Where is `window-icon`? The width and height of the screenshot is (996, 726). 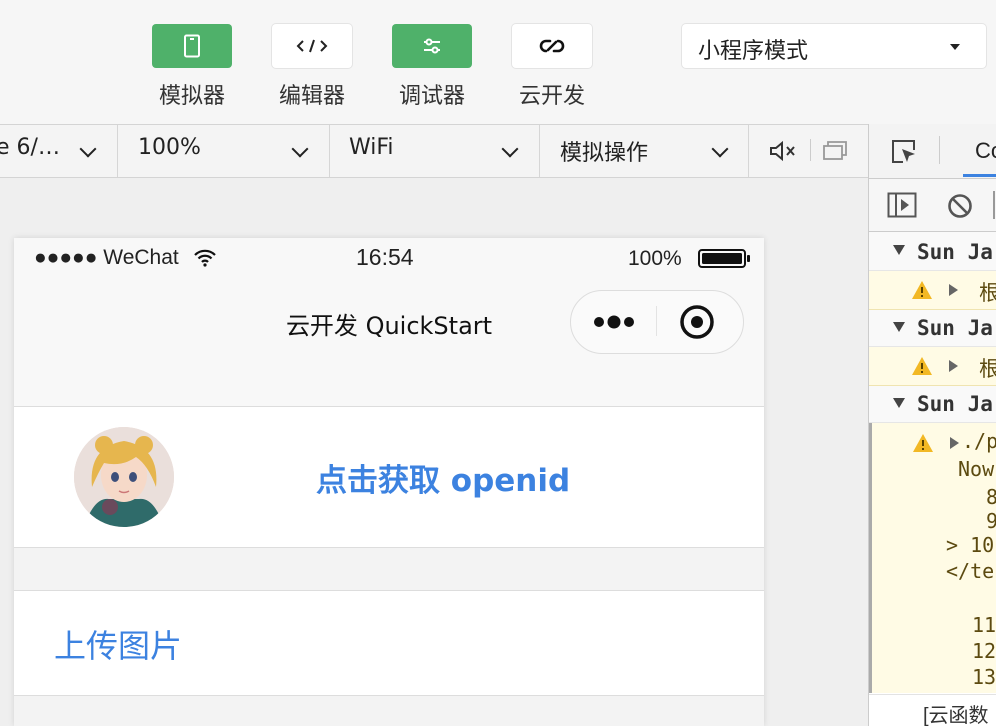
window-icon is located at coordinates (835, 150).